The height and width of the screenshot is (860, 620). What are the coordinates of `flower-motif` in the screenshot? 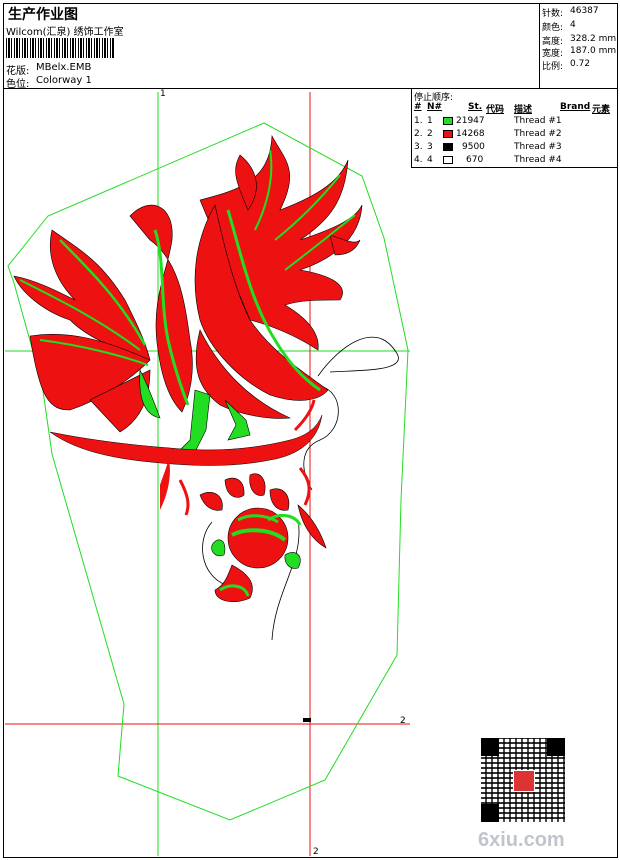 It's located at (263, 538).